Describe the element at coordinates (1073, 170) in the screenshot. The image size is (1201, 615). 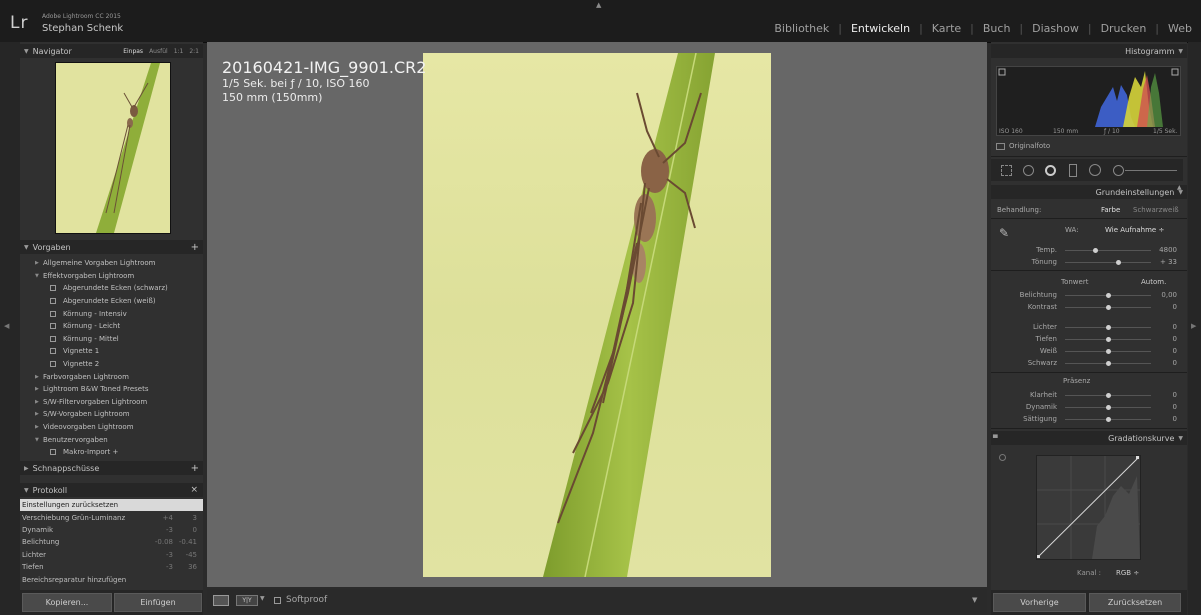
I see `graduated-filter-icon` at that location.